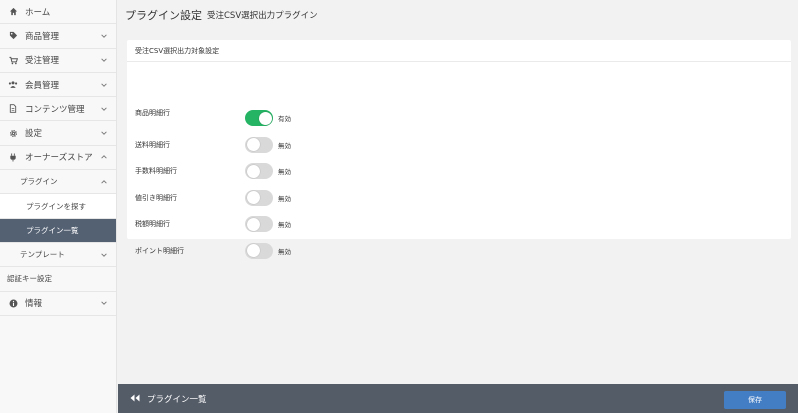 The height and width of the screenshot is (413, 798). I want to click on sidebar-item-label: ホーム, so click(38, 12).